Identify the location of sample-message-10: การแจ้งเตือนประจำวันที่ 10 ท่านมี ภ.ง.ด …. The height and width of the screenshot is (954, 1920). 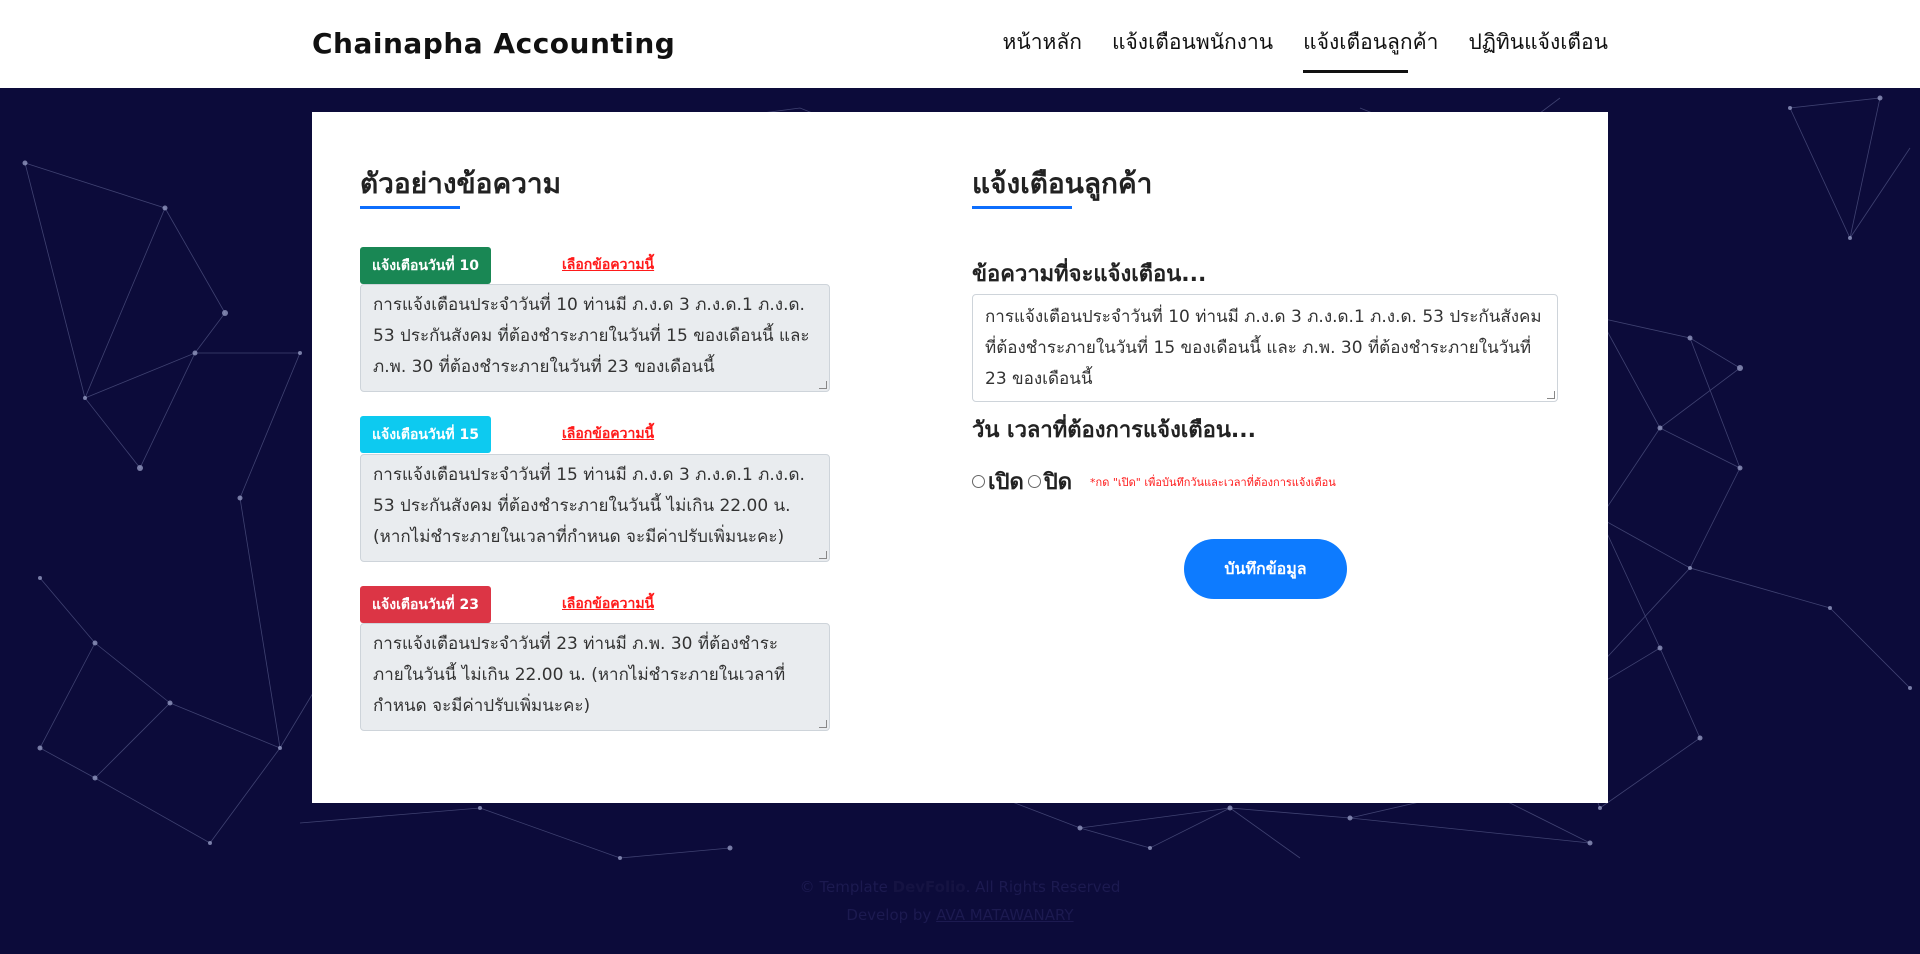
(595, 338).